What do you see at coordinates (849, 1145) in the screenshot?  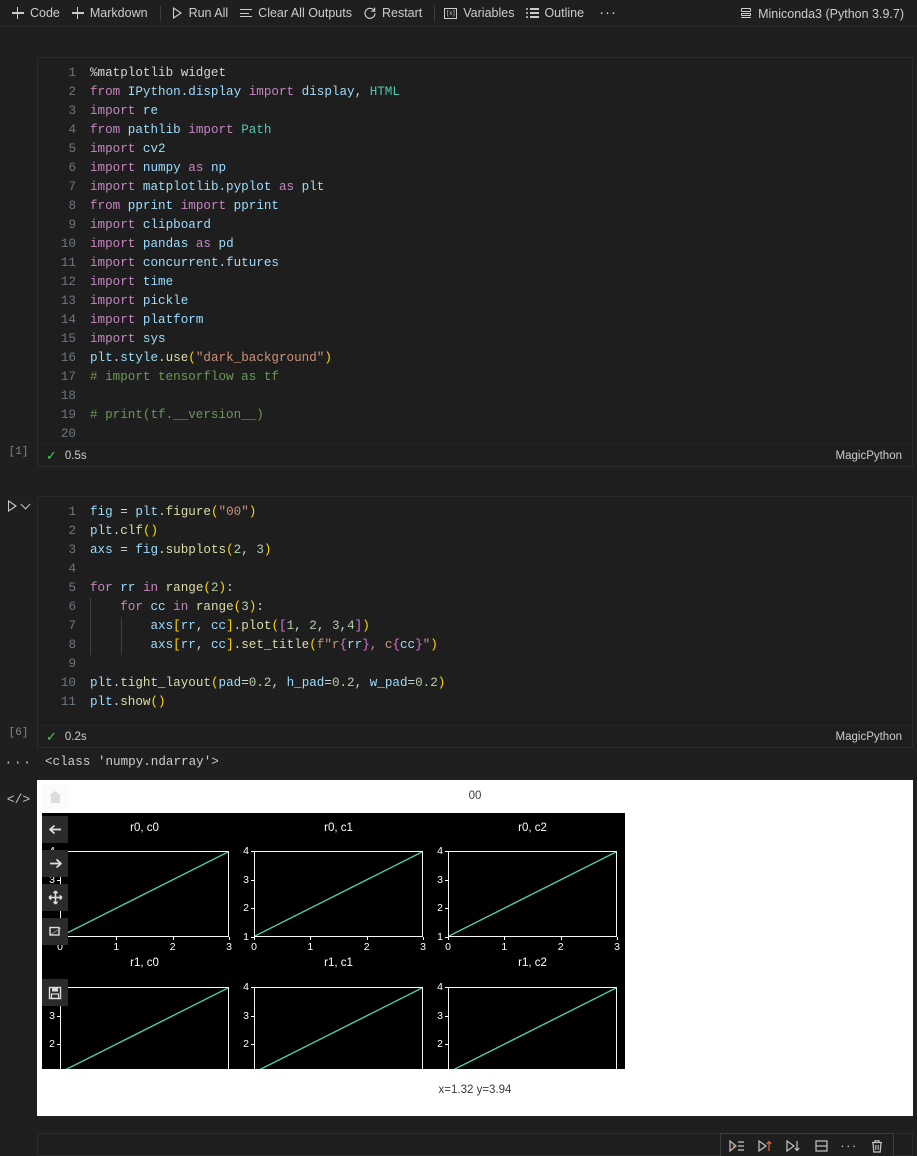 I see `more-actions-button: ···` at bounding box center [849, 1145].